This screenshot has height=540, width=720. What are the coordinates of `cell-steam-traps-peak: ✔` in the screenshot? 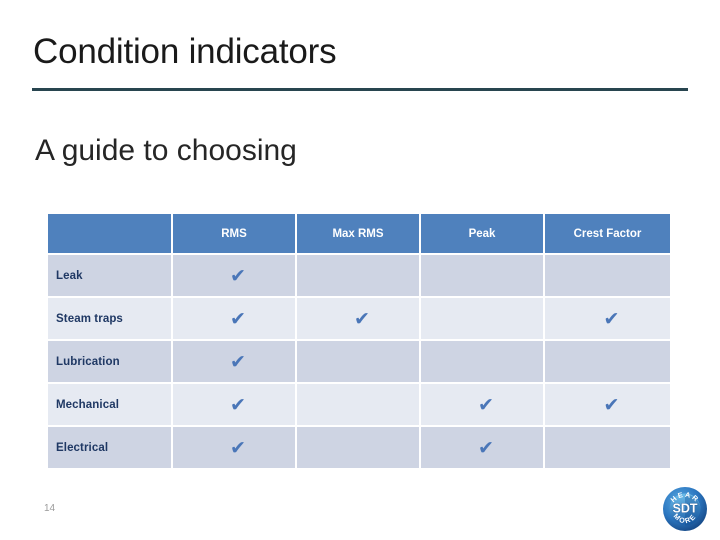 It's located at (483, 319).